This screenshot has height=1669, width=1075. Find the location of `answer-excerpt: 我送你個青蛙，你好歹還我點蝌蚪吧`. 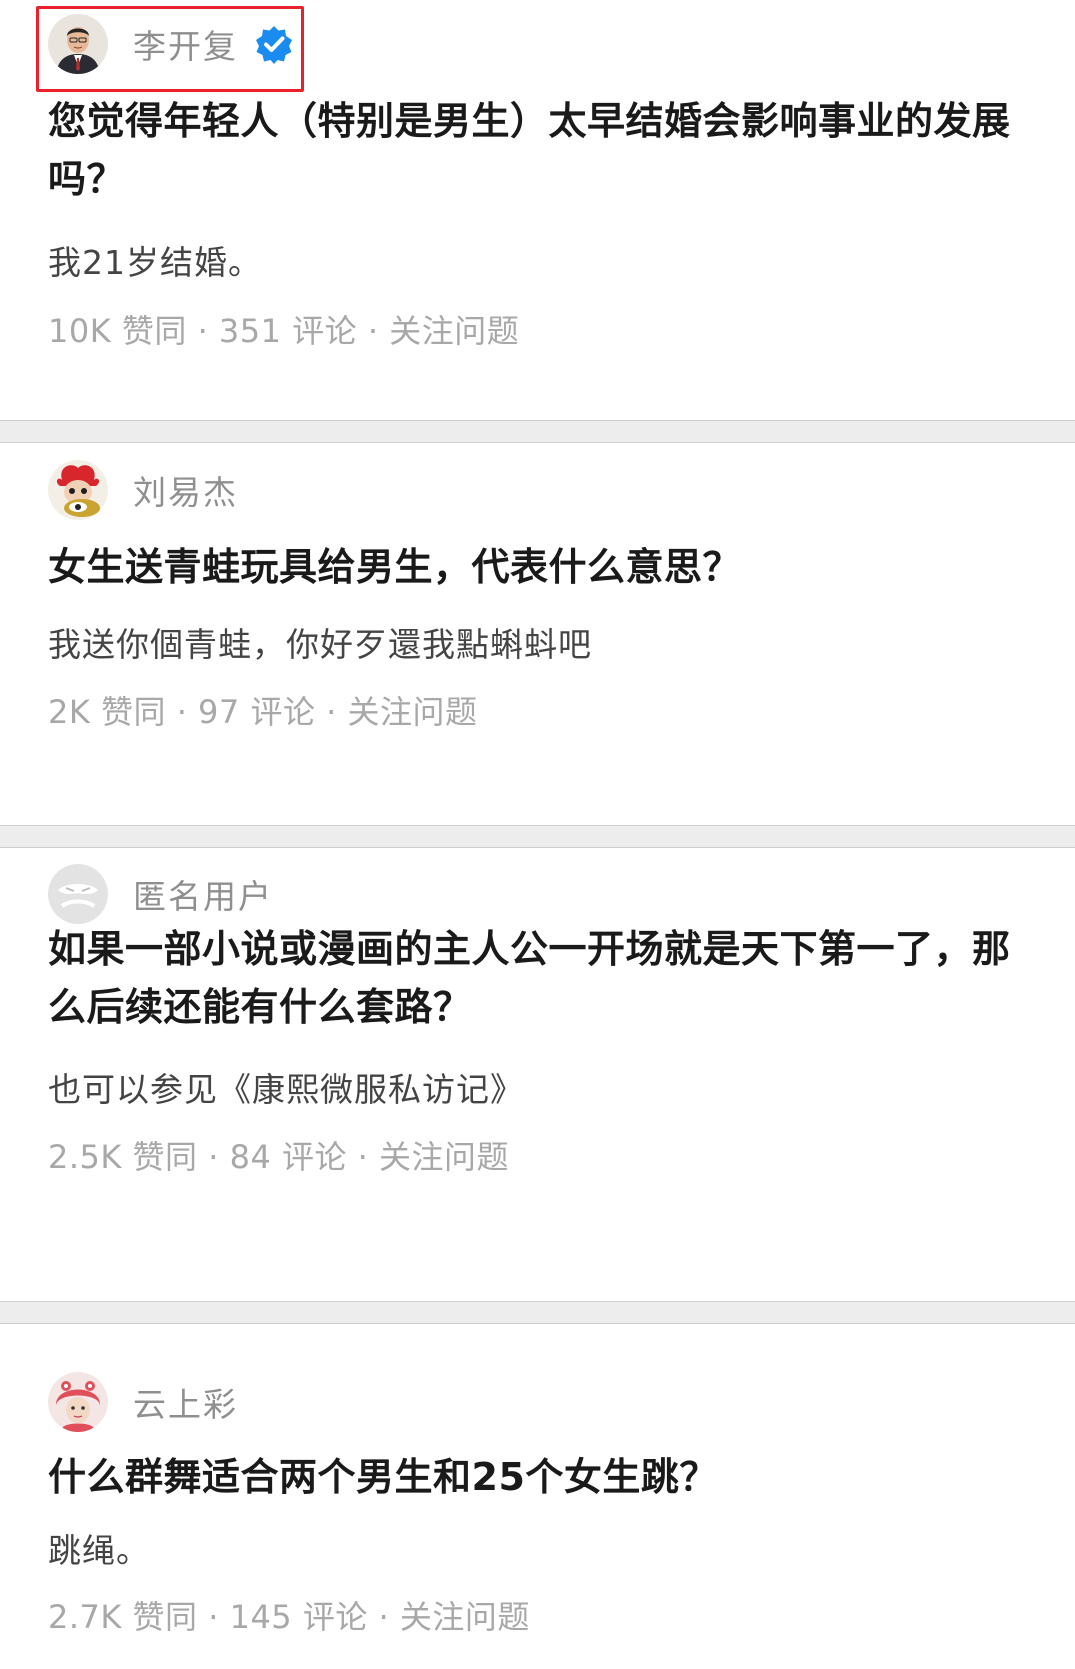

answer-excerpt: 我送你個青蛙，你好歹還我點蝌蚪吧 is located at coordinates (320, 642).